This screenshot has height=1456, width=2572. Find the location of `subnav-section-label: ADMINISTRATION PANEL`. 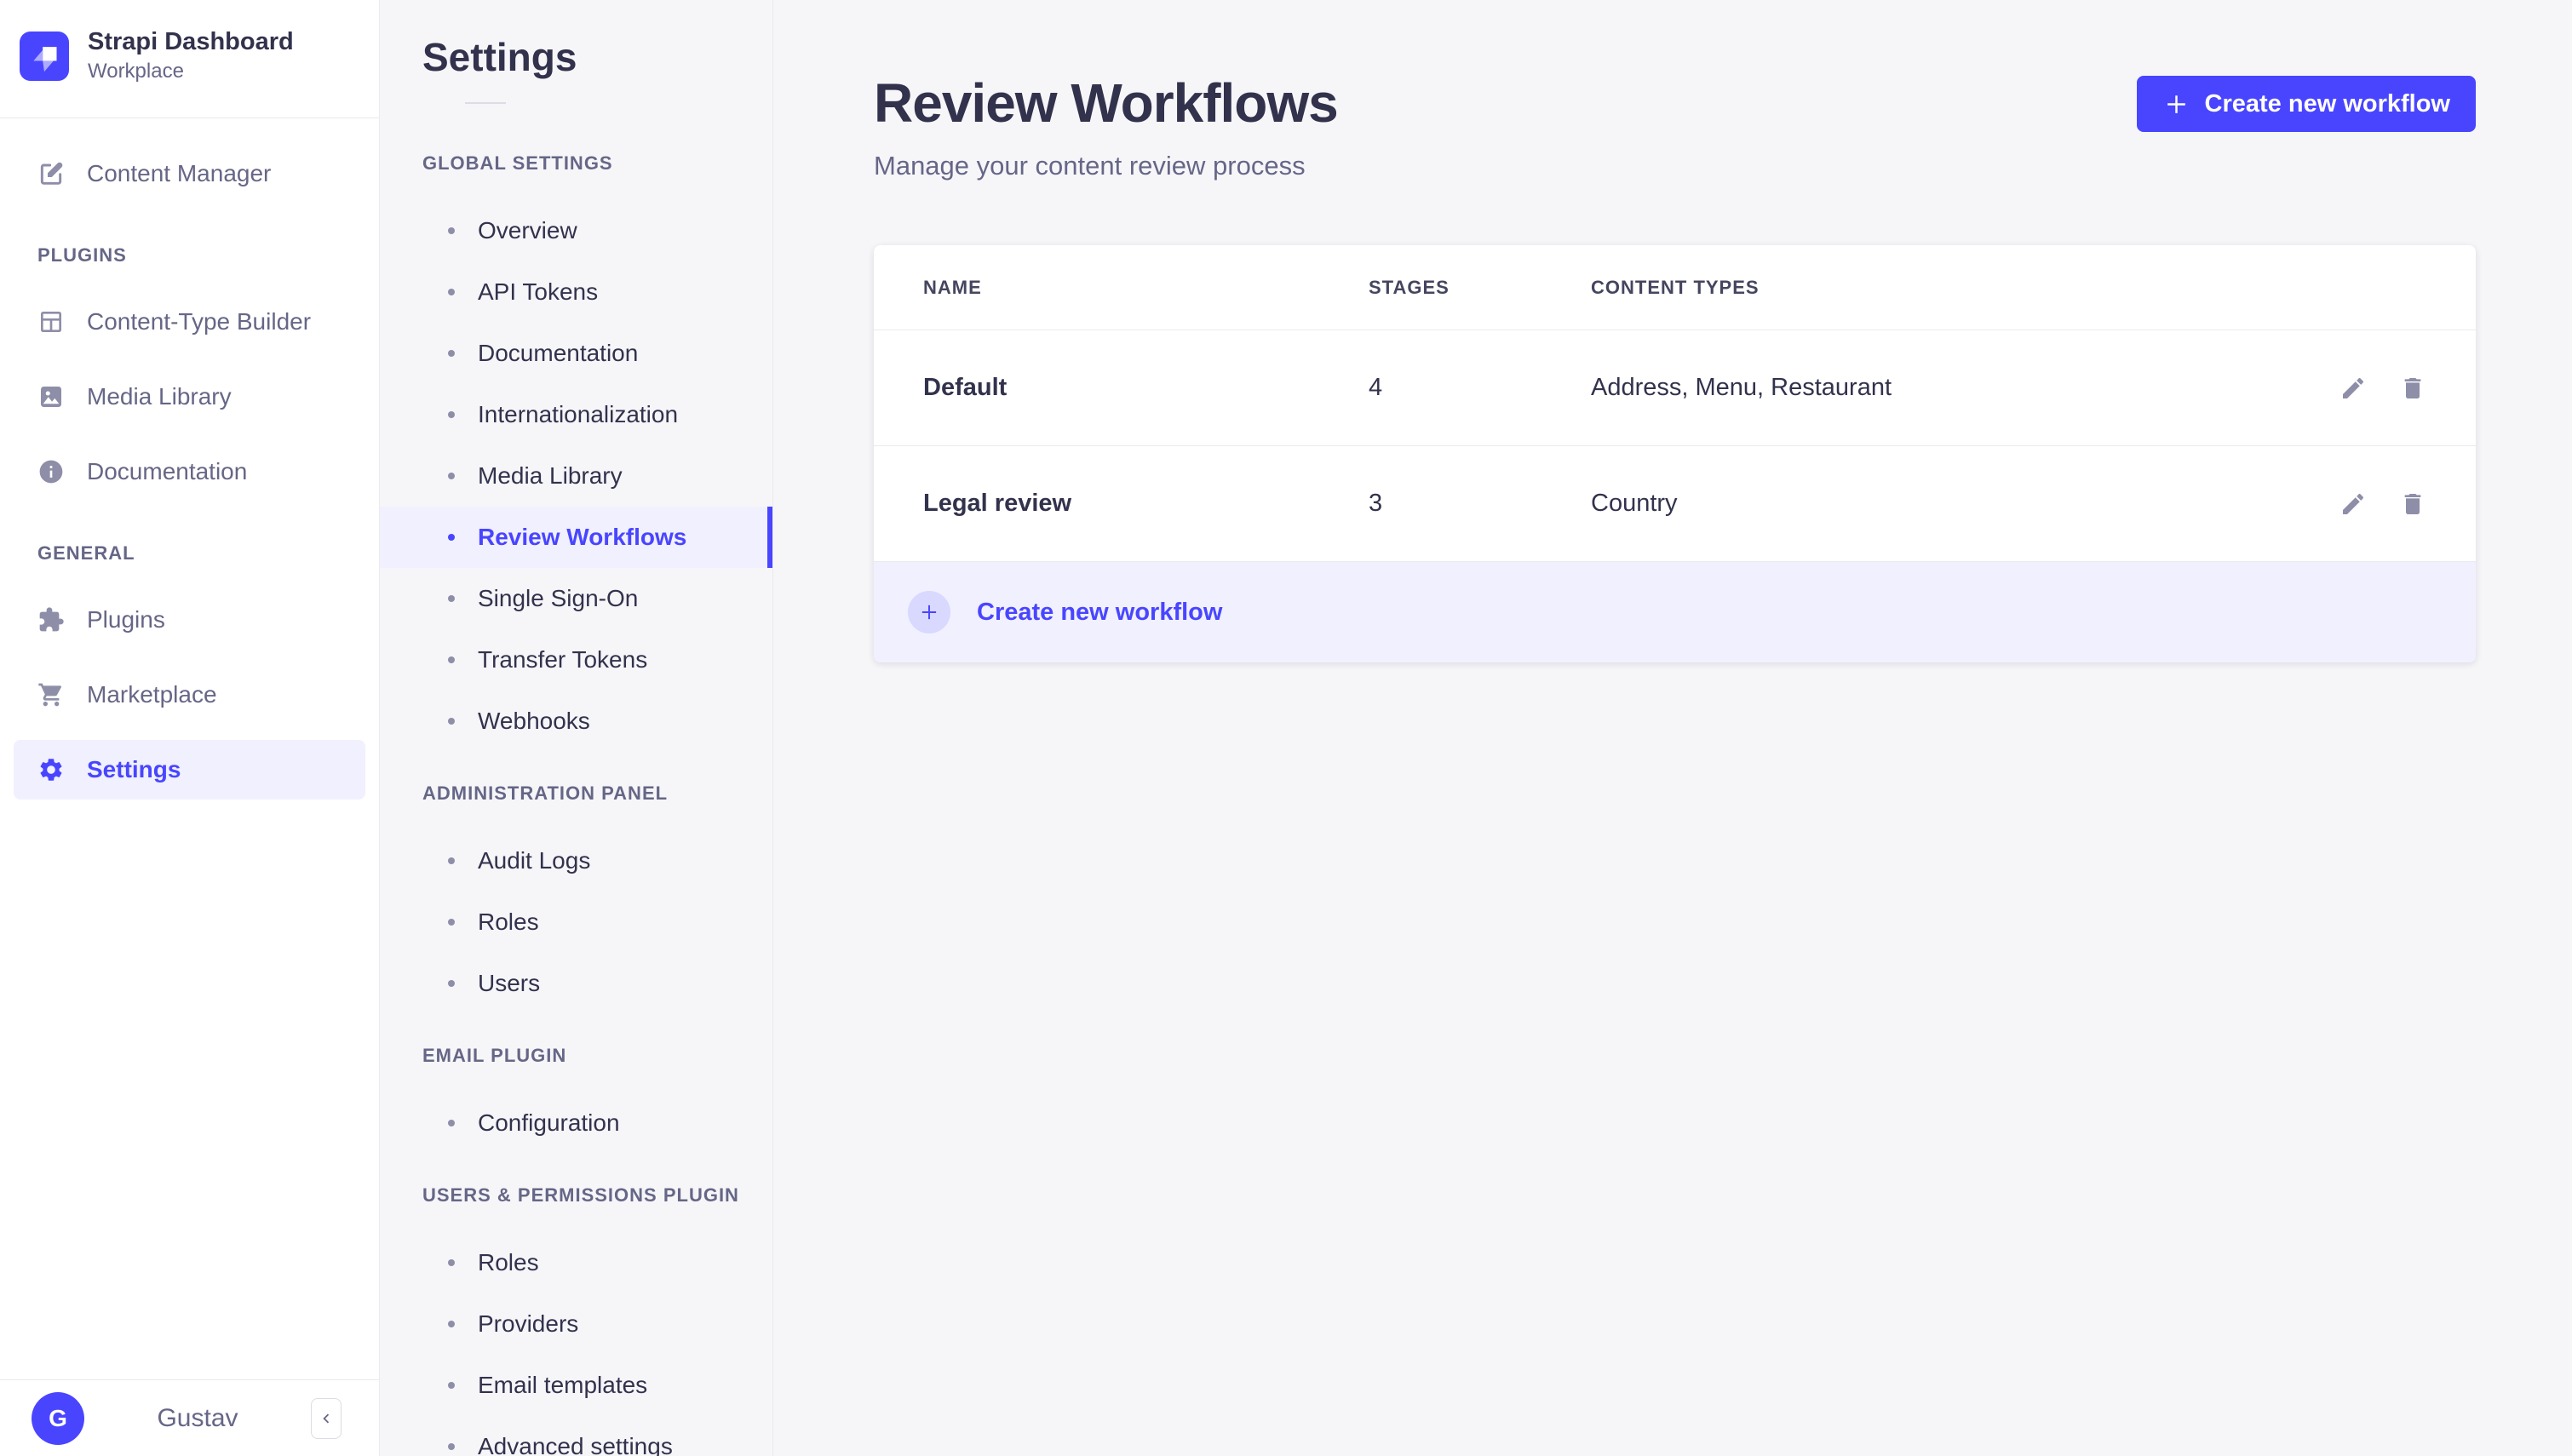

subnav-section-label: ADMINISTRATION PANEL is located at coordinates (545, 793).